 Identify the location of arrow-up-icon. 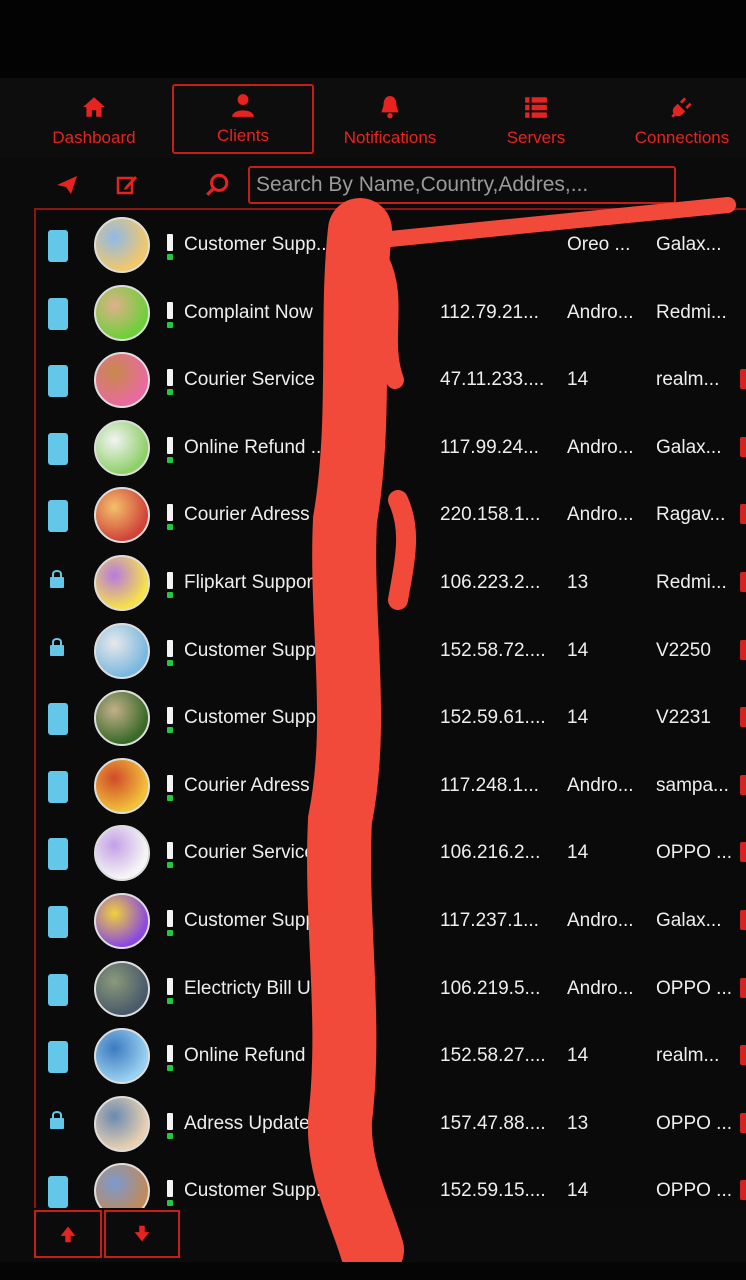
(68, 1234).